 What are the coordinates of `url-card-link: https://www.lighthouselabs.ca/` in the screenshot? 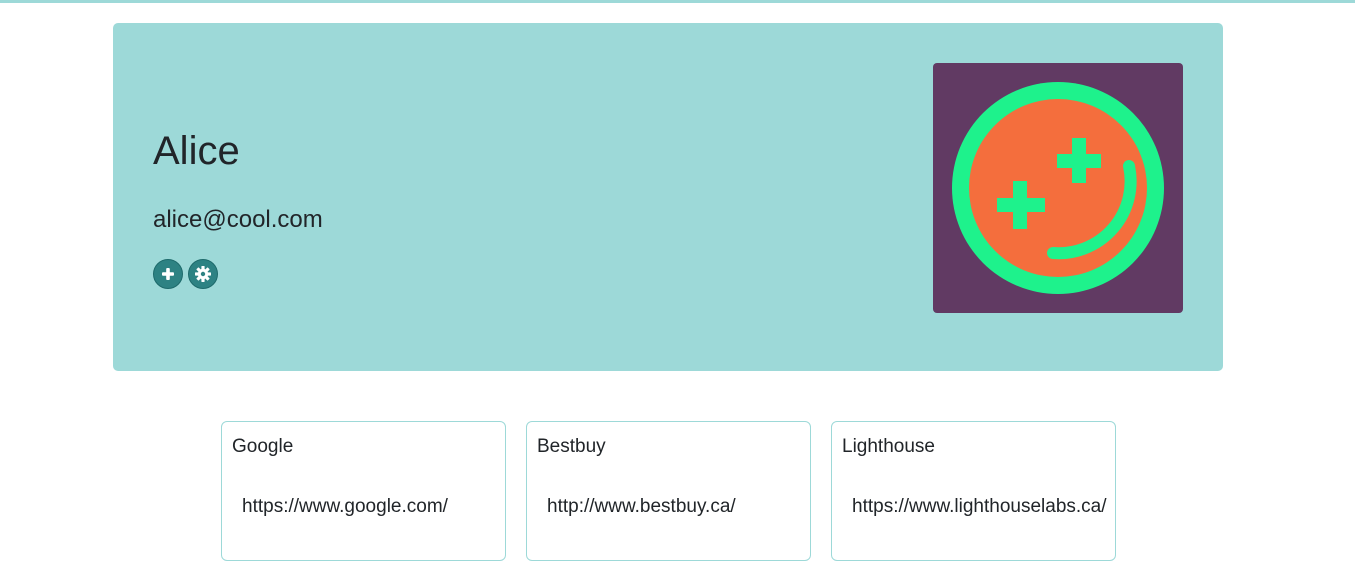 It's located at (979, 507).